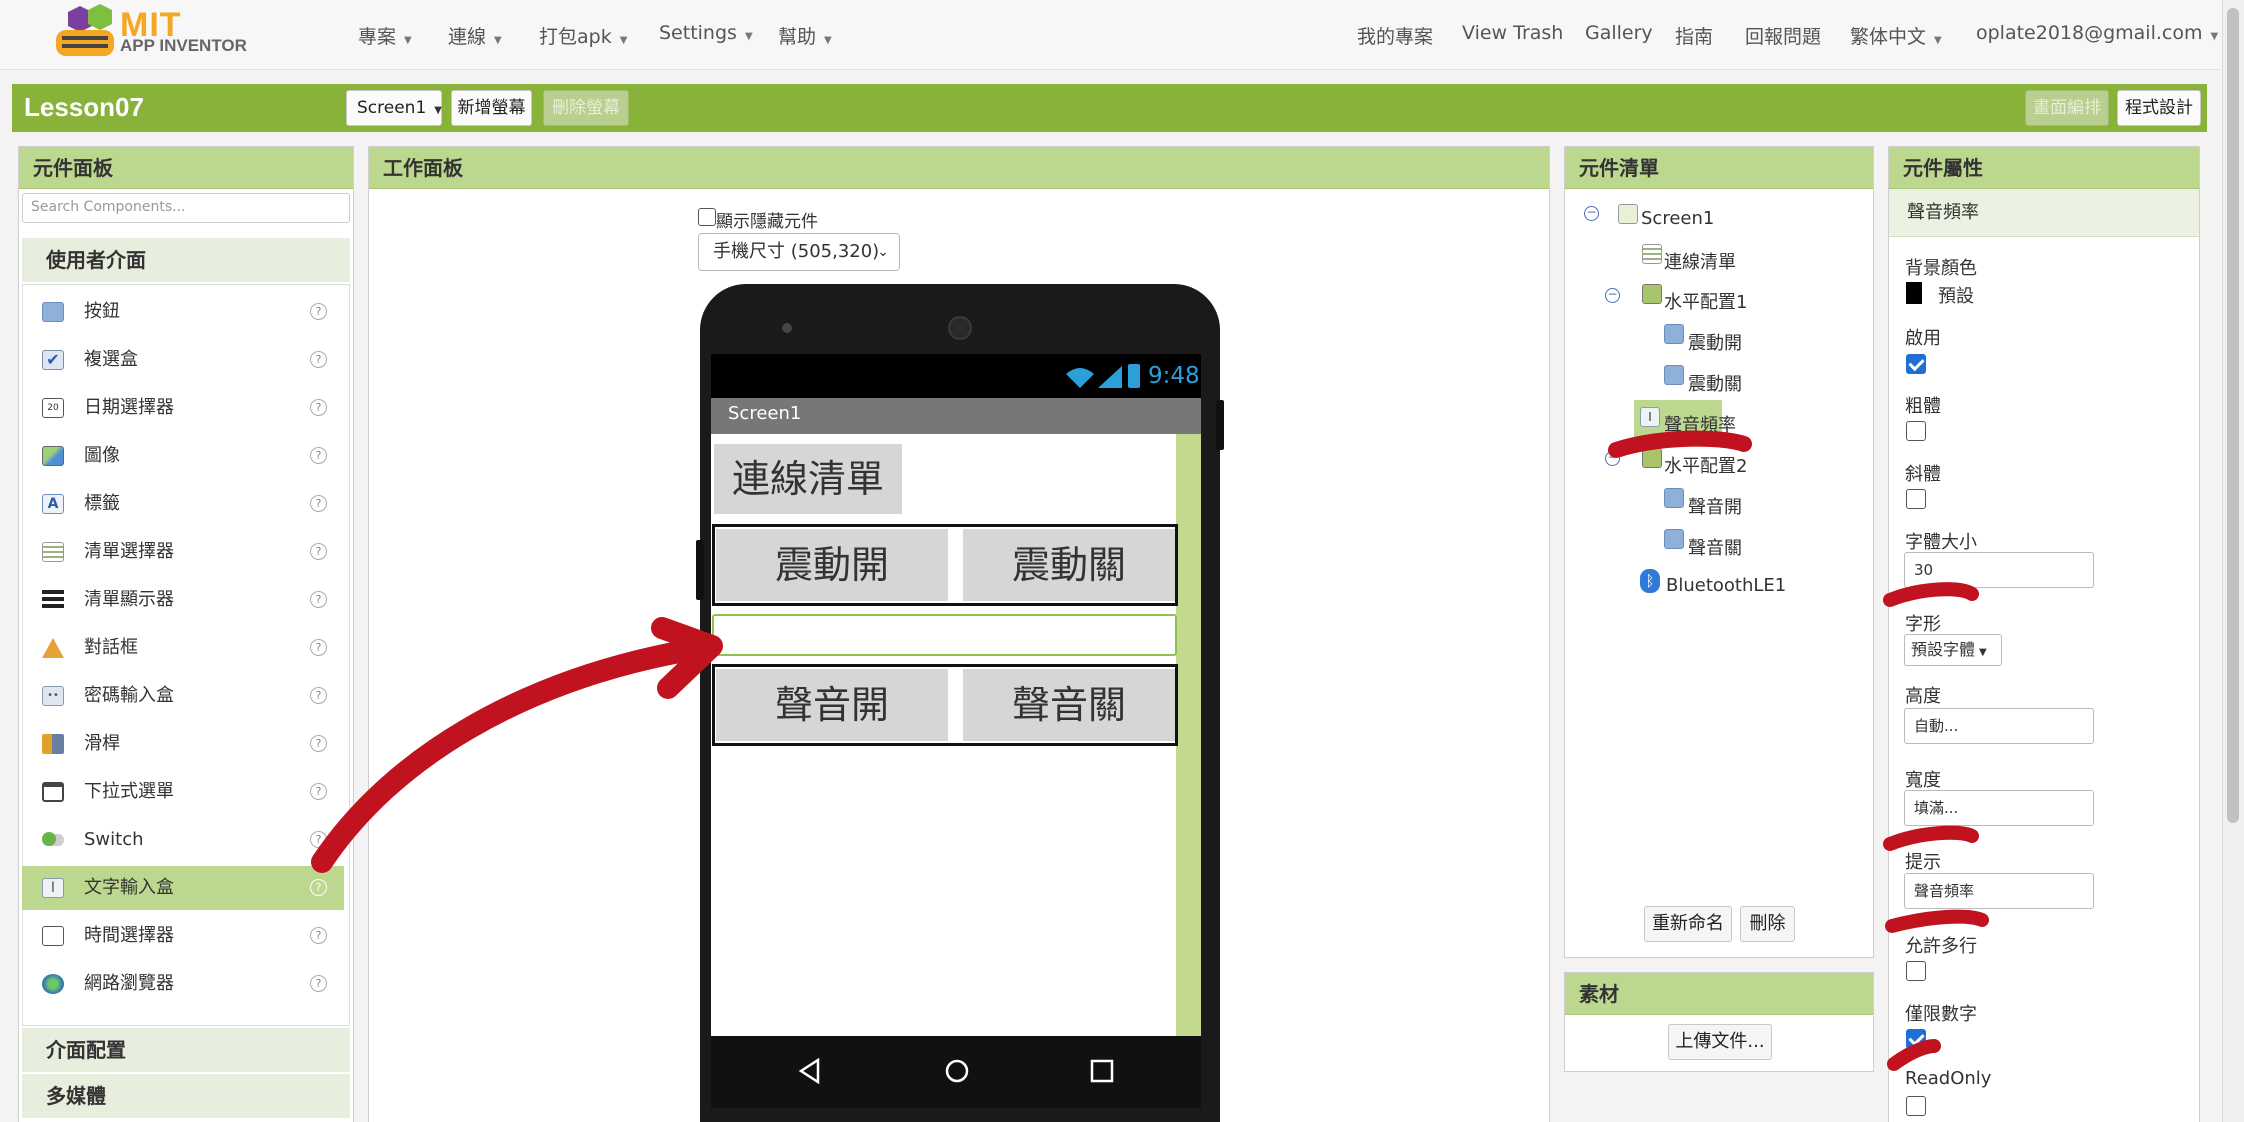 This screenshot has height=1122, width=2244. What do you see at coordinates (183, 744) in the screenshot?
I see `palette-item-slider: 滑桿?` at bounding box center [183, 744].